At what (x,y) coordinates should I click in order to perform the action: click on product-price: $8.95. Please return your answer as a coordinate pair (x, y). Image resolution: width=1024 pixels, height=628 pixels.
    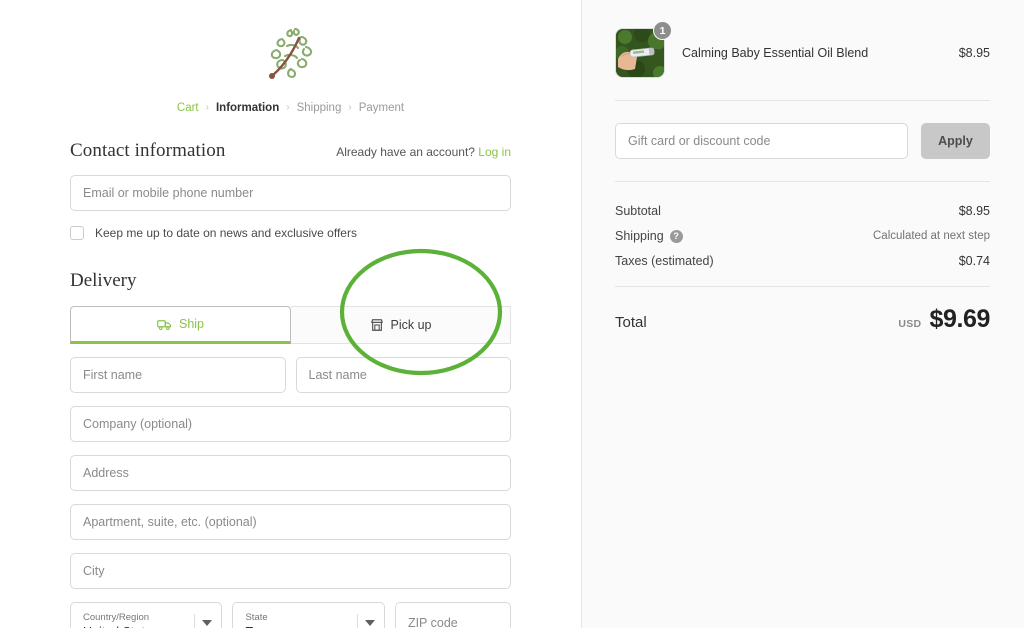
    Looking at the image, I should click on (974, 53).